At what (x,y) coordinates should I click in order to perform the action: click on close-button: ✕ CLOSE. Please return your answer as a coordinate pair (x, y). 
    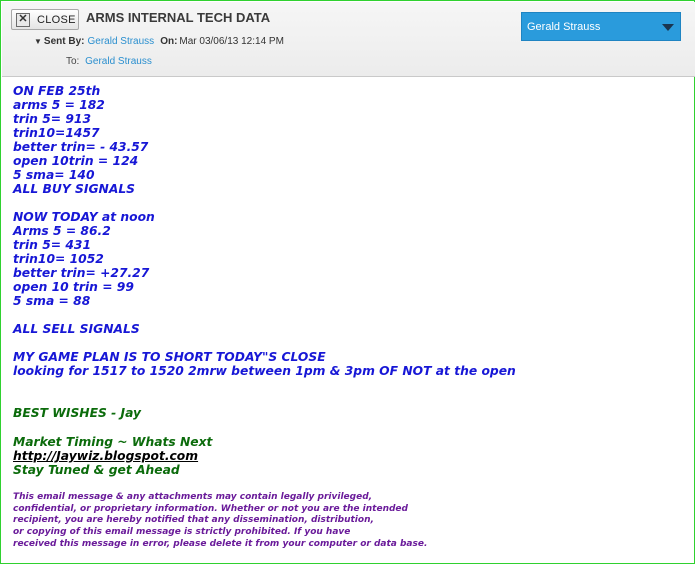
    Looking at the image, I should click on (45, 19).